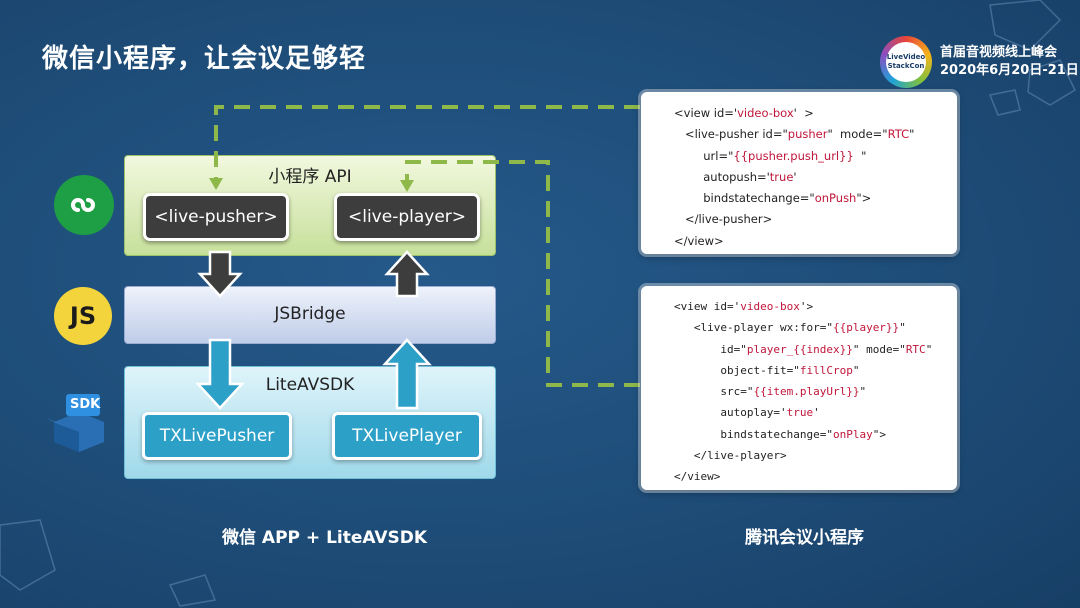 This screenshot has height=608, width=1080. Describe the element at coordinates (815, 306) in the screenshot. I see `code-line: <view id='video-box'>` at that location.